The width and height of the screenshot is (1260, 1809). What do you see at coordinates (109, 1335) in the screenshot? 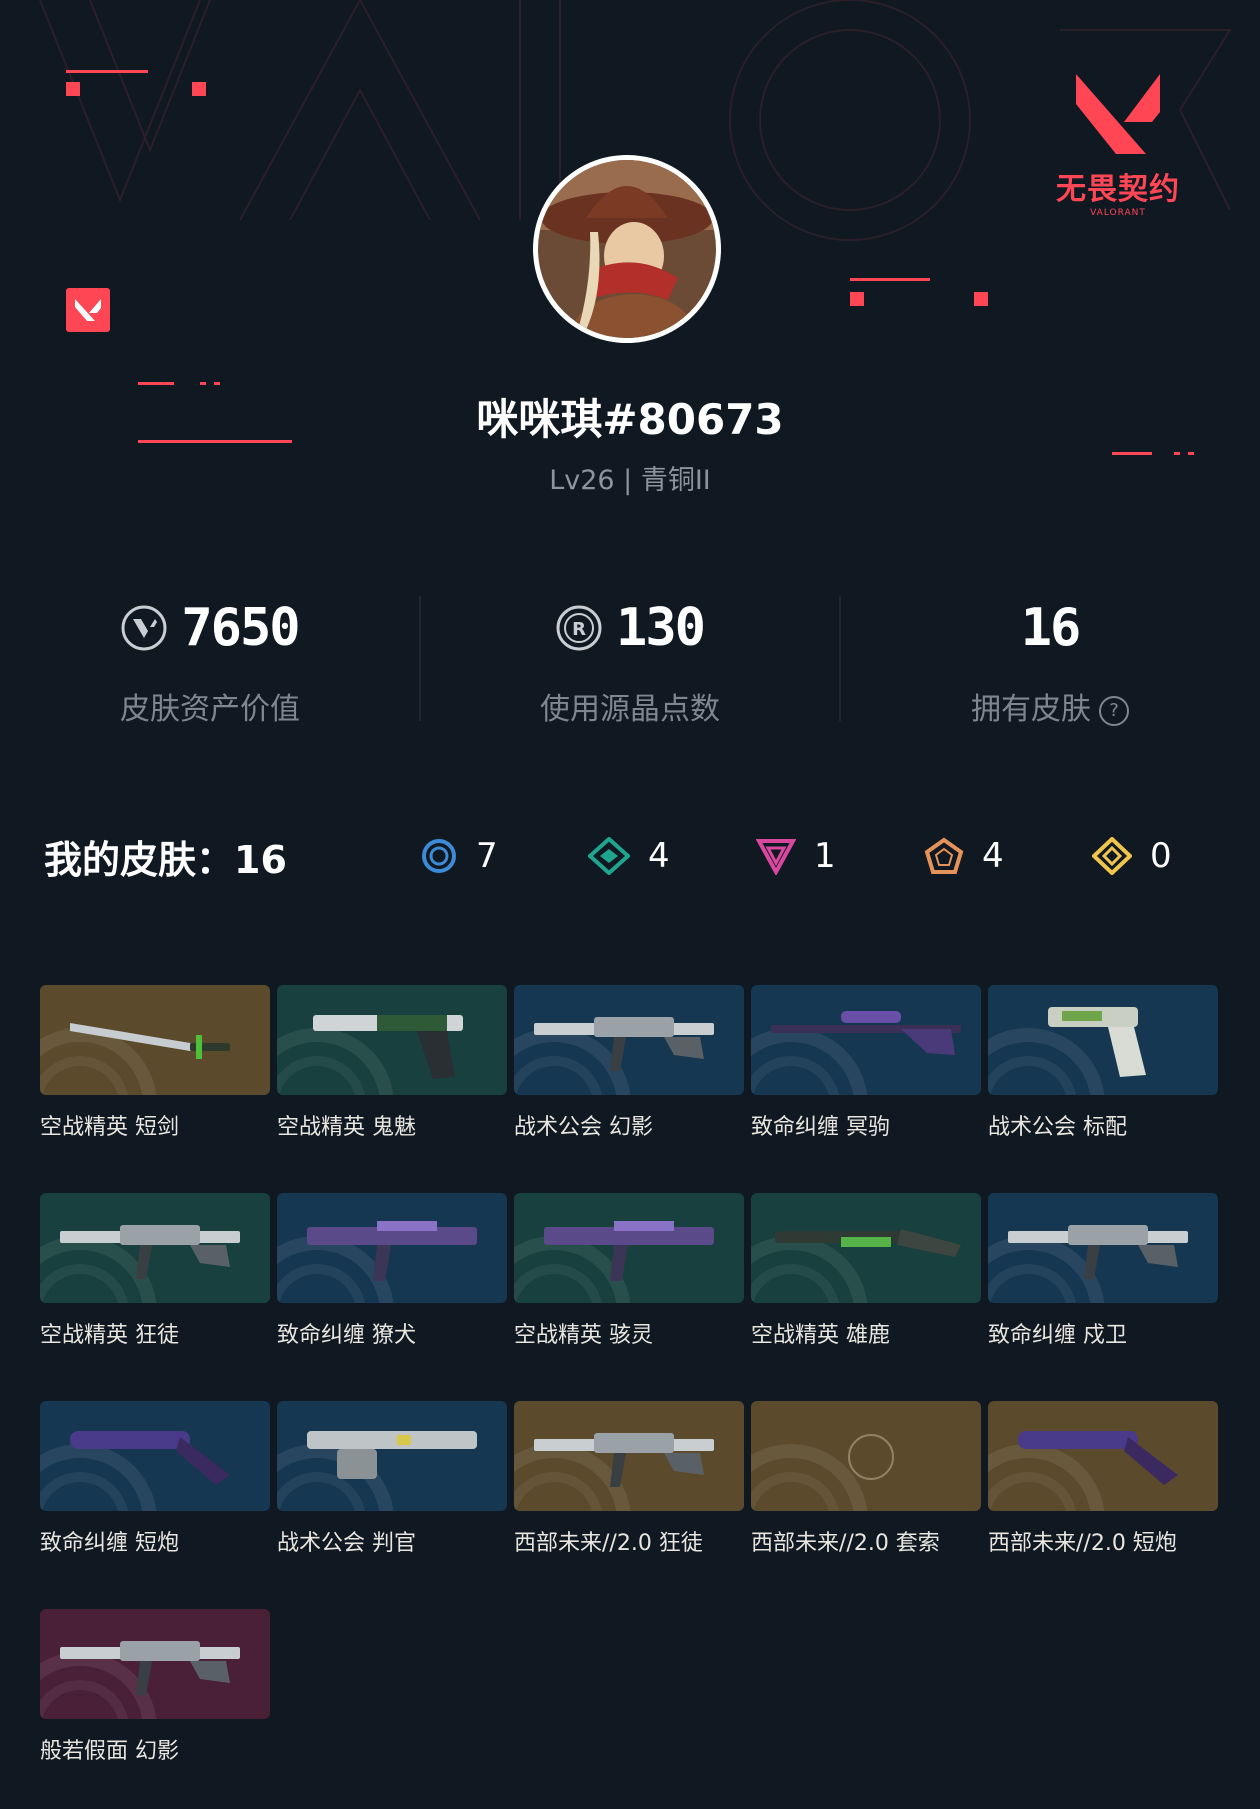
I see `skin-name: 空战精英 狂徒` at bounding box center [109, 1335].